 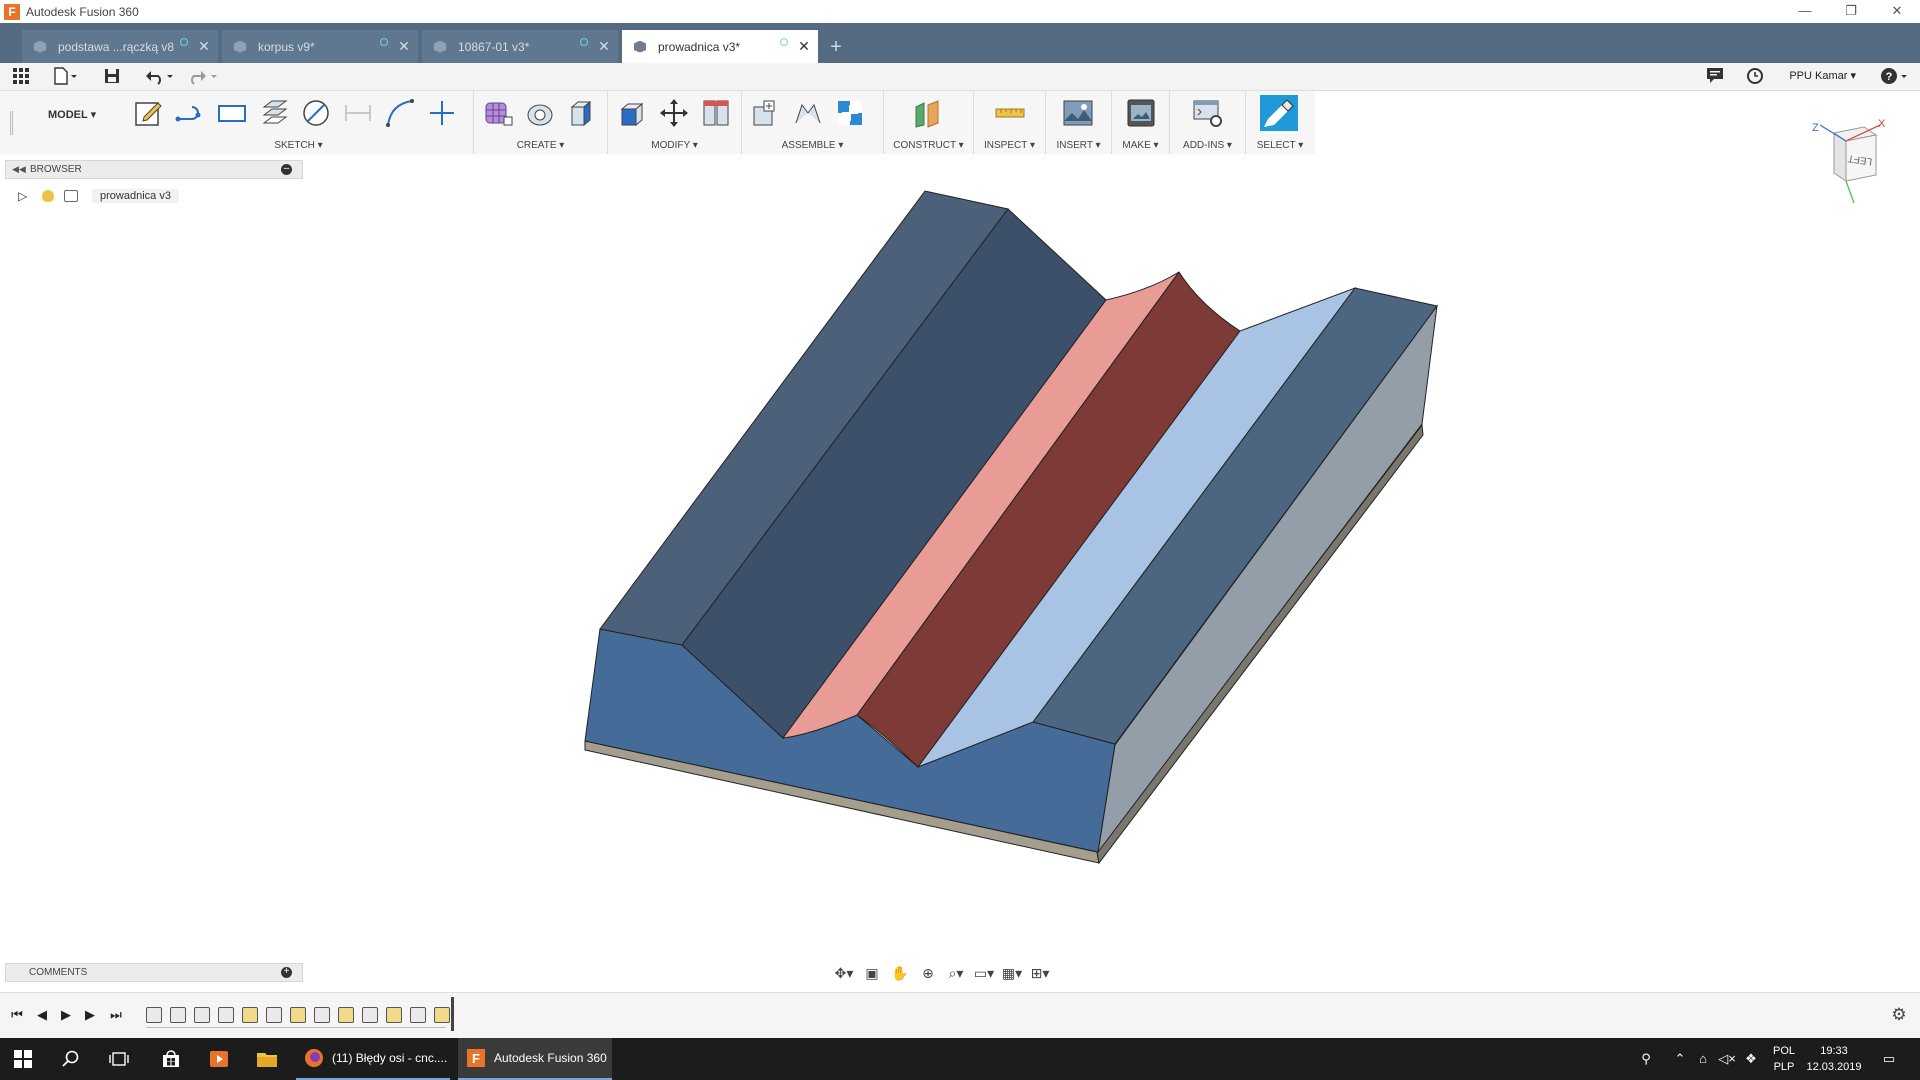 I want to click on network-icon: ⌂, so click(x=1703, y=1059).